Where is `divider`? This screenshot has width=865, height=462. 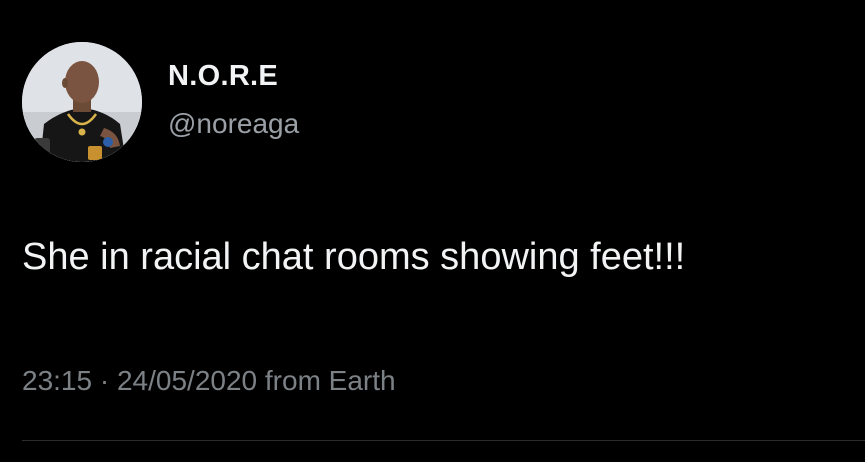
divider is located at coordinates (443, 440).